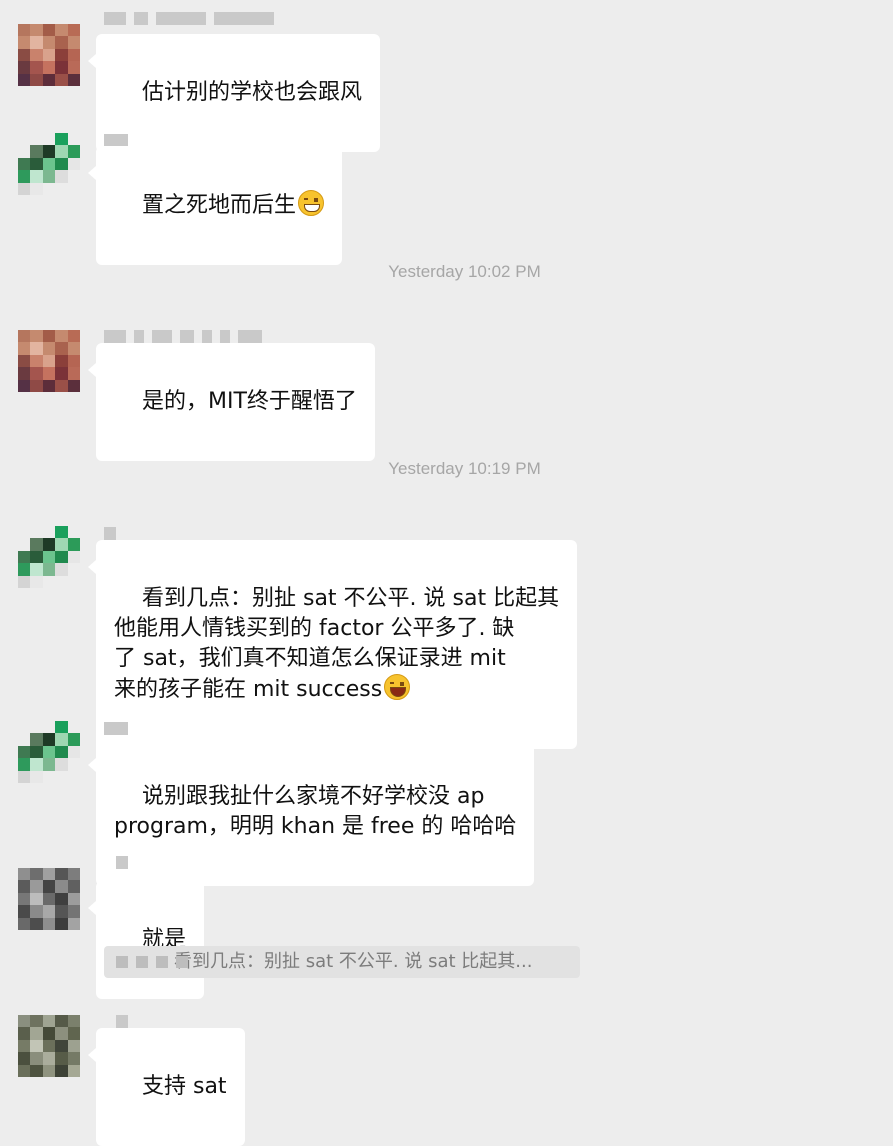 The width and height of the screenshot is (893, 1146). Describe the element at coordinates (152, 962) in the screenshot. I see `quoted-sender-blurred` at that location.